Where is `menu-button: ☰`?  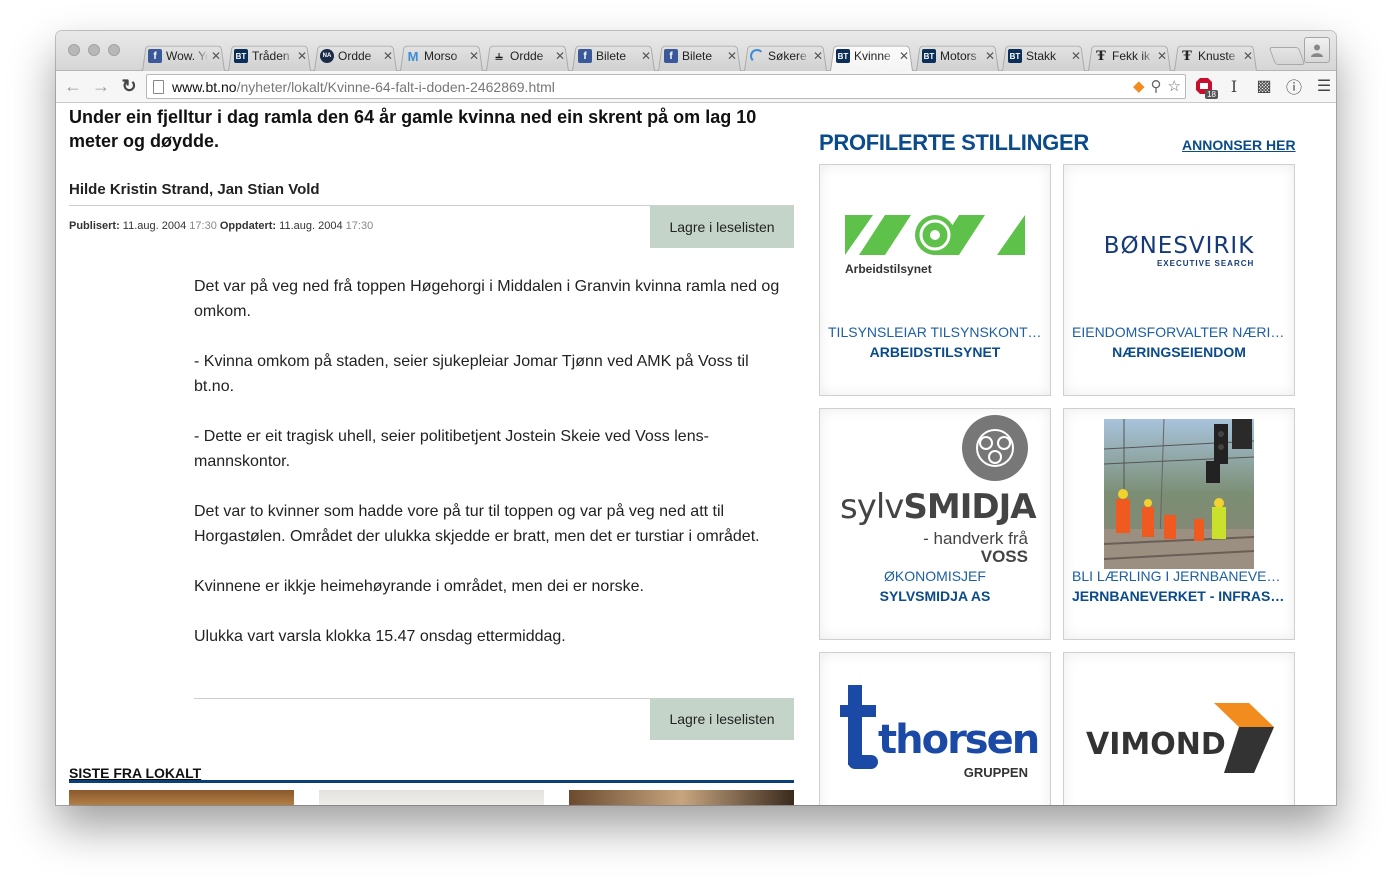
menu-button: ☰ is located at coordinates (1324, 86).